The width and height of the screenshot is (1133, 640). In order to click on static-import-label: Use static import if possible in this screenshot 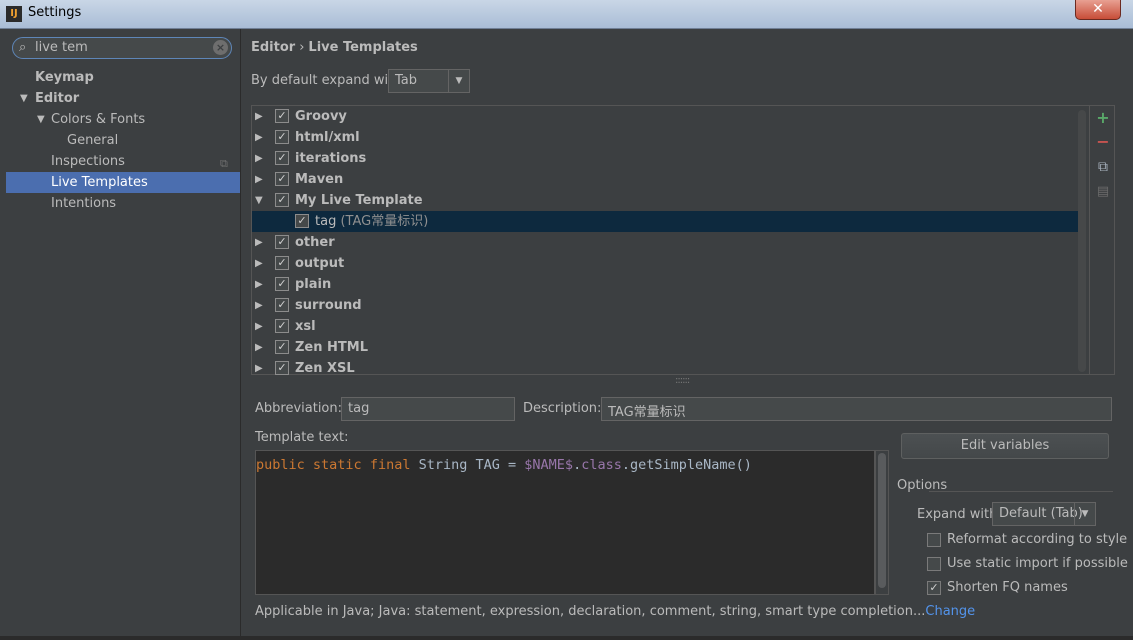, I will do `click(1037, 563)`.